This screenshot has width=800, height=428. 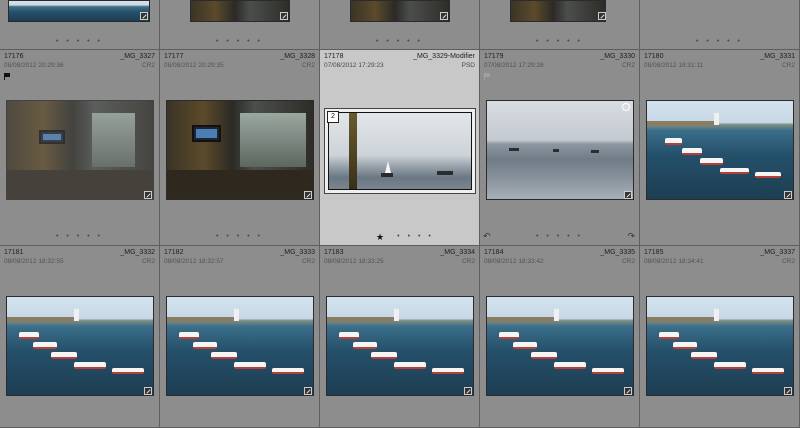 I want to click on grid-cell: 17182 _MG_3333 08/08/2012 18:32:57 CR2, so click(x=240, y=337).